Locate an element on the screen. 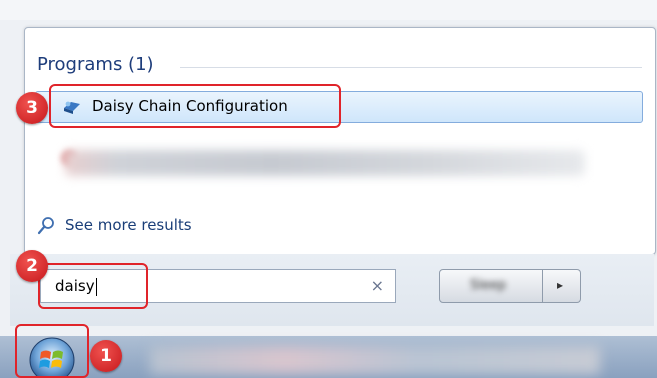 The height and width of the screenshot is (378, 657). shutdown-options-button: ▸ is located at coordinates (562, 286).